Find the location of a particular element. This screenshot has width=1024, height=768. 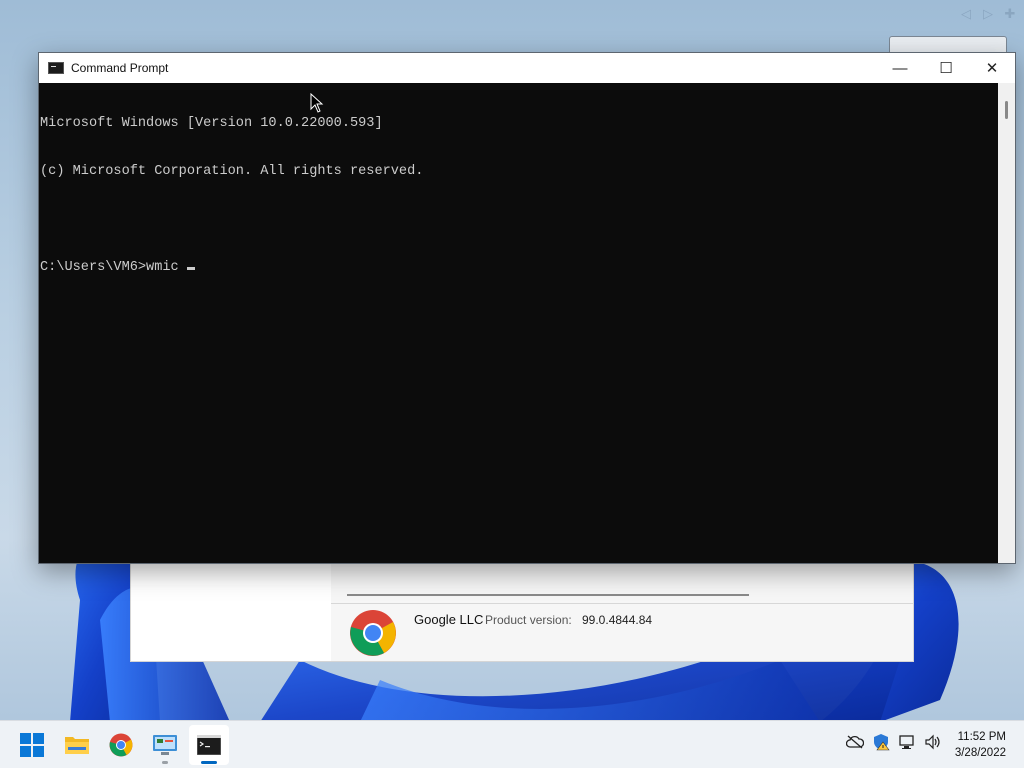

control-panel-icon is located at coordinates (165, 745).